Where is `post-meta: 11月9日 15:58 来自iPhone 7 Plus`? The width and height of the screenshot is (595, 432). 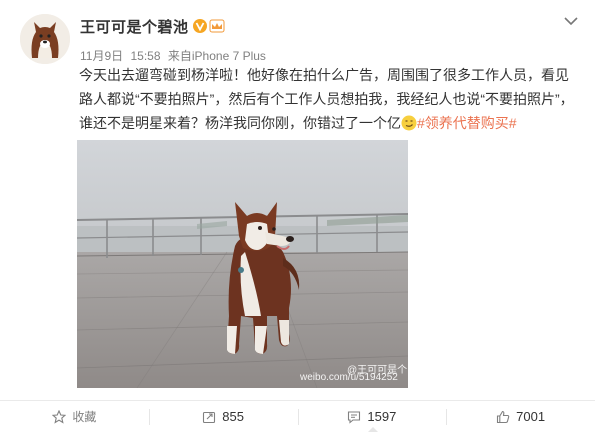
post-meta: 11月9日 15:58 来自iPhone 7 Plus is located at coordinates (175, 55).